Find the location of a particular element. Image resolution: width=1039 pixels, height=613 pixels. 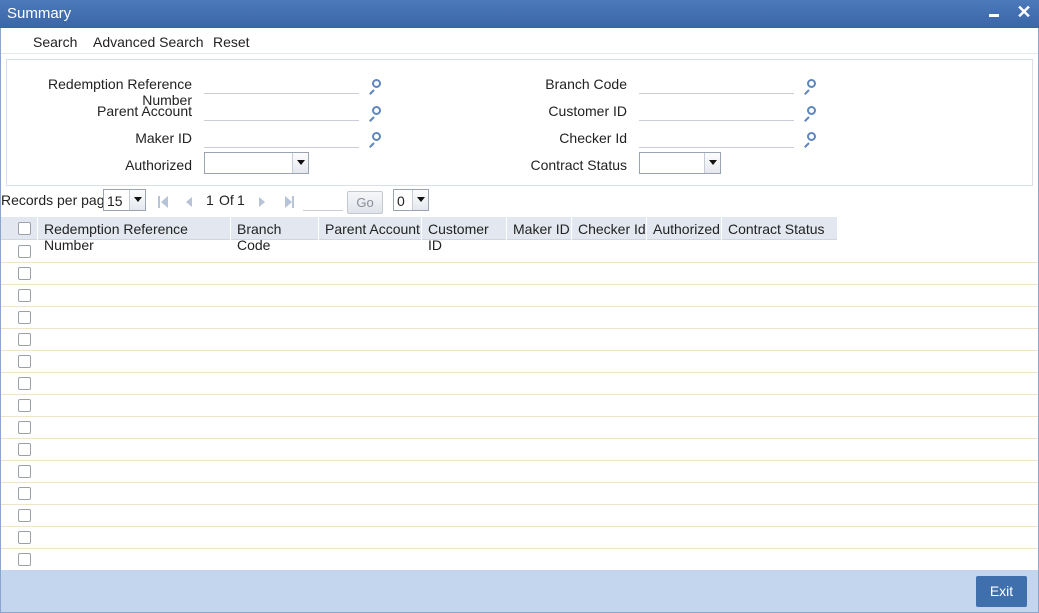

footer-bar: Exit is located at coordinates (519, 591).